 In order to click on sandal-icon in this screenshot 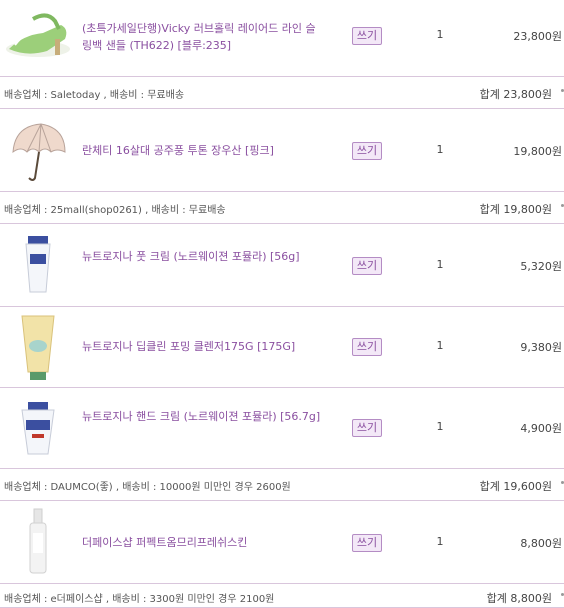, I will do `click(38, 37)`.